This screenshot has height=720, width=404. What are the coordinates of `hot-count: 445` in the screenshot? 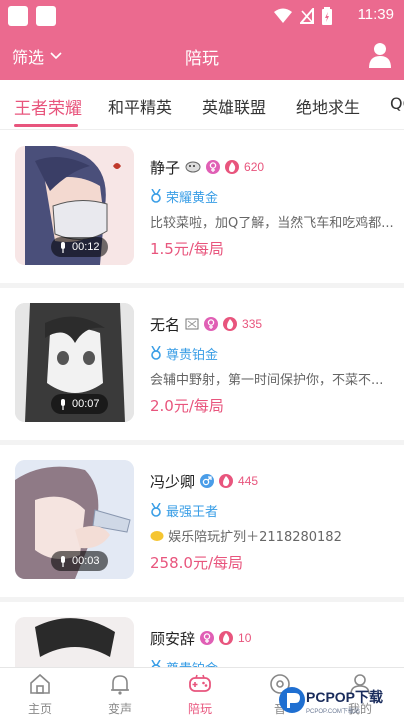 It's located at (248, 481).